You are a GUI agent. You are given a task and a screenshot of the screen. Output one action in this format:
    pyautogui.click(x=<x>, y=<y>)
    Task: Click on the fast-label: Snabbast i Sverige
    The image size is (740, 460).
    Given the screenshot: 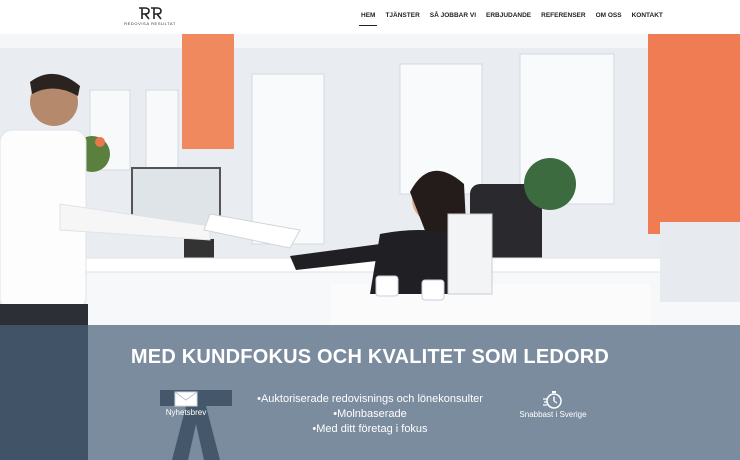 What is the action you would take?
    pyautogui.click(x=553, y=414)
    